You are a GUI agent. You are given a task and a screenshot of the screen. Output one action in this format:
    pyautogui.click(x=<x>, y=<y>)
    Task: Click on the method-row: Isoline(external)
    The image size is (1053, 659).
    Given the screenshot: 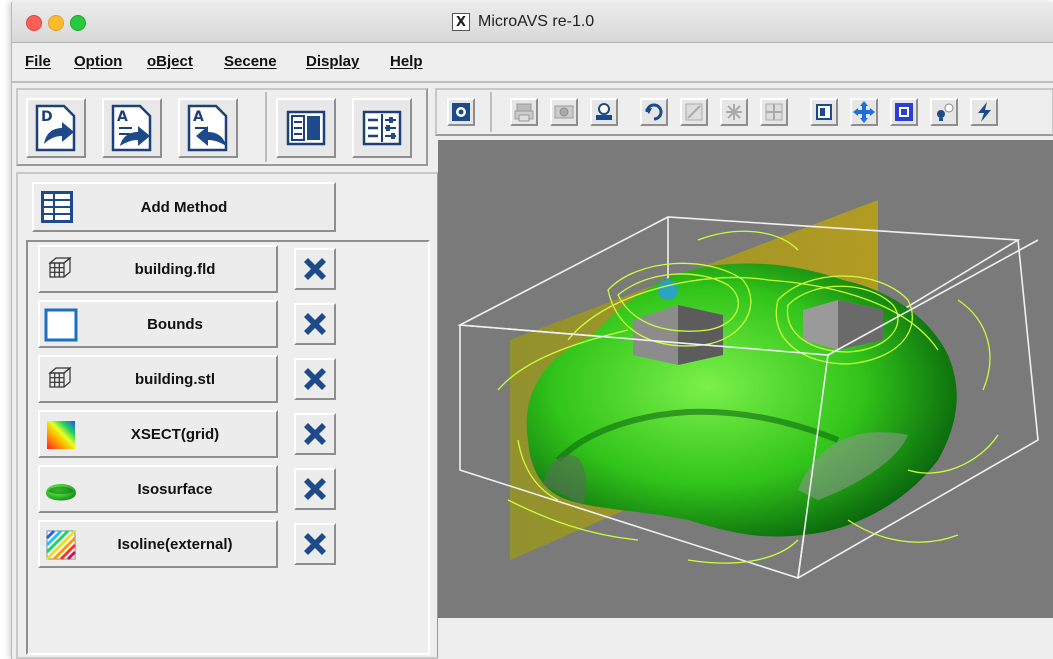 What is the action you would take?
    pyautogui.click(x=233, y=544)
    